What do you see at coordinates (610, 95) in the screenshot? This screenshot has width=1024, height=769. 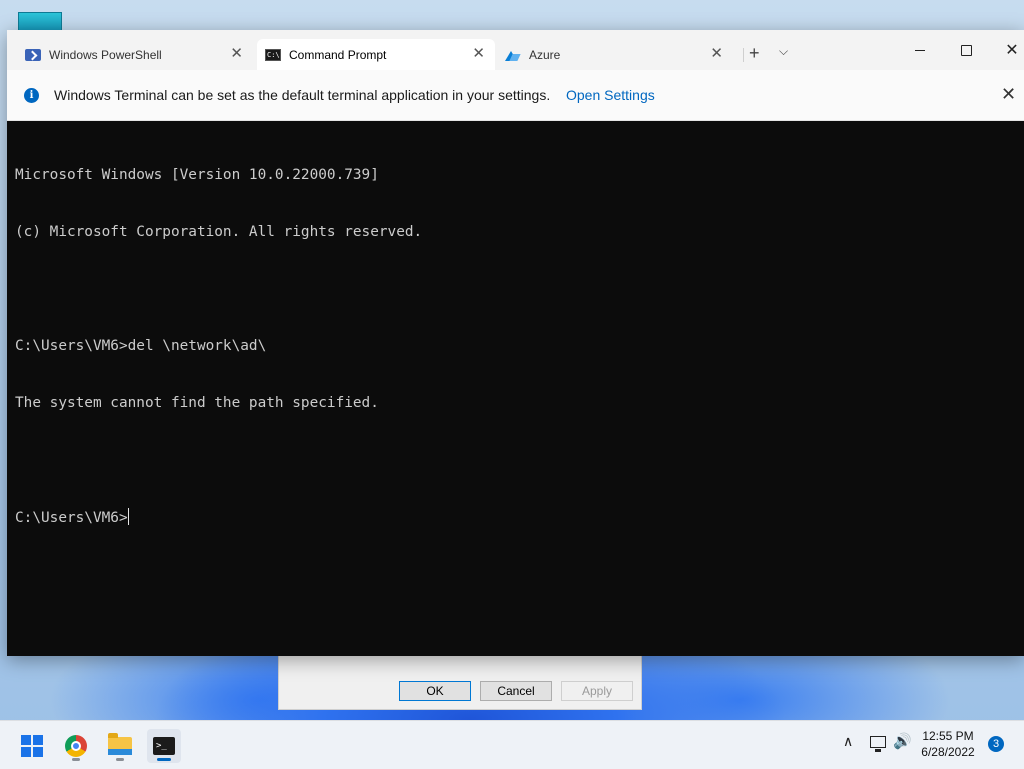 I see `open-settings-link: Open Settings` at bounding box center [610, 95].